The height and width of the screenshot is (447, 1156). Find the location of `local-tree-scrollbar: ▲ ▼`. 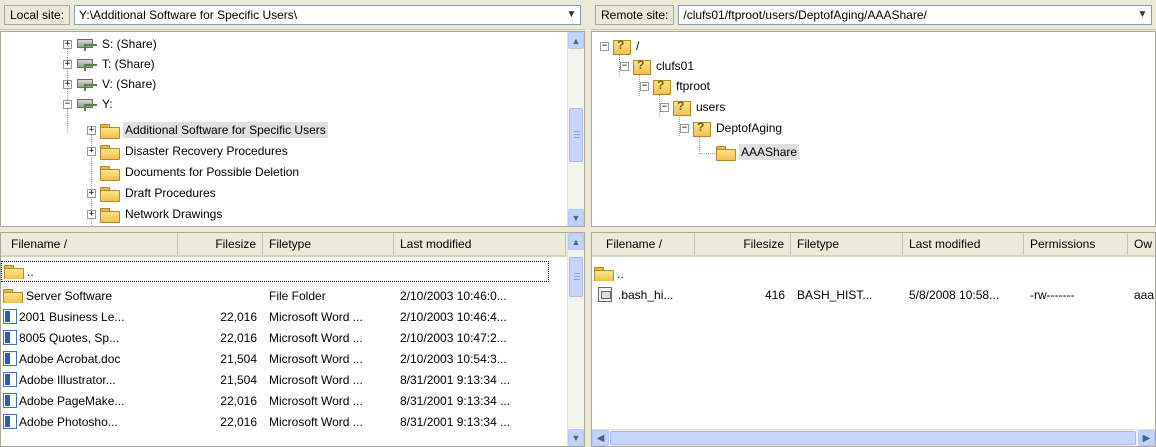

local-tree-scrollbar: ▲ ▼ is located at coordinates (575, 129).